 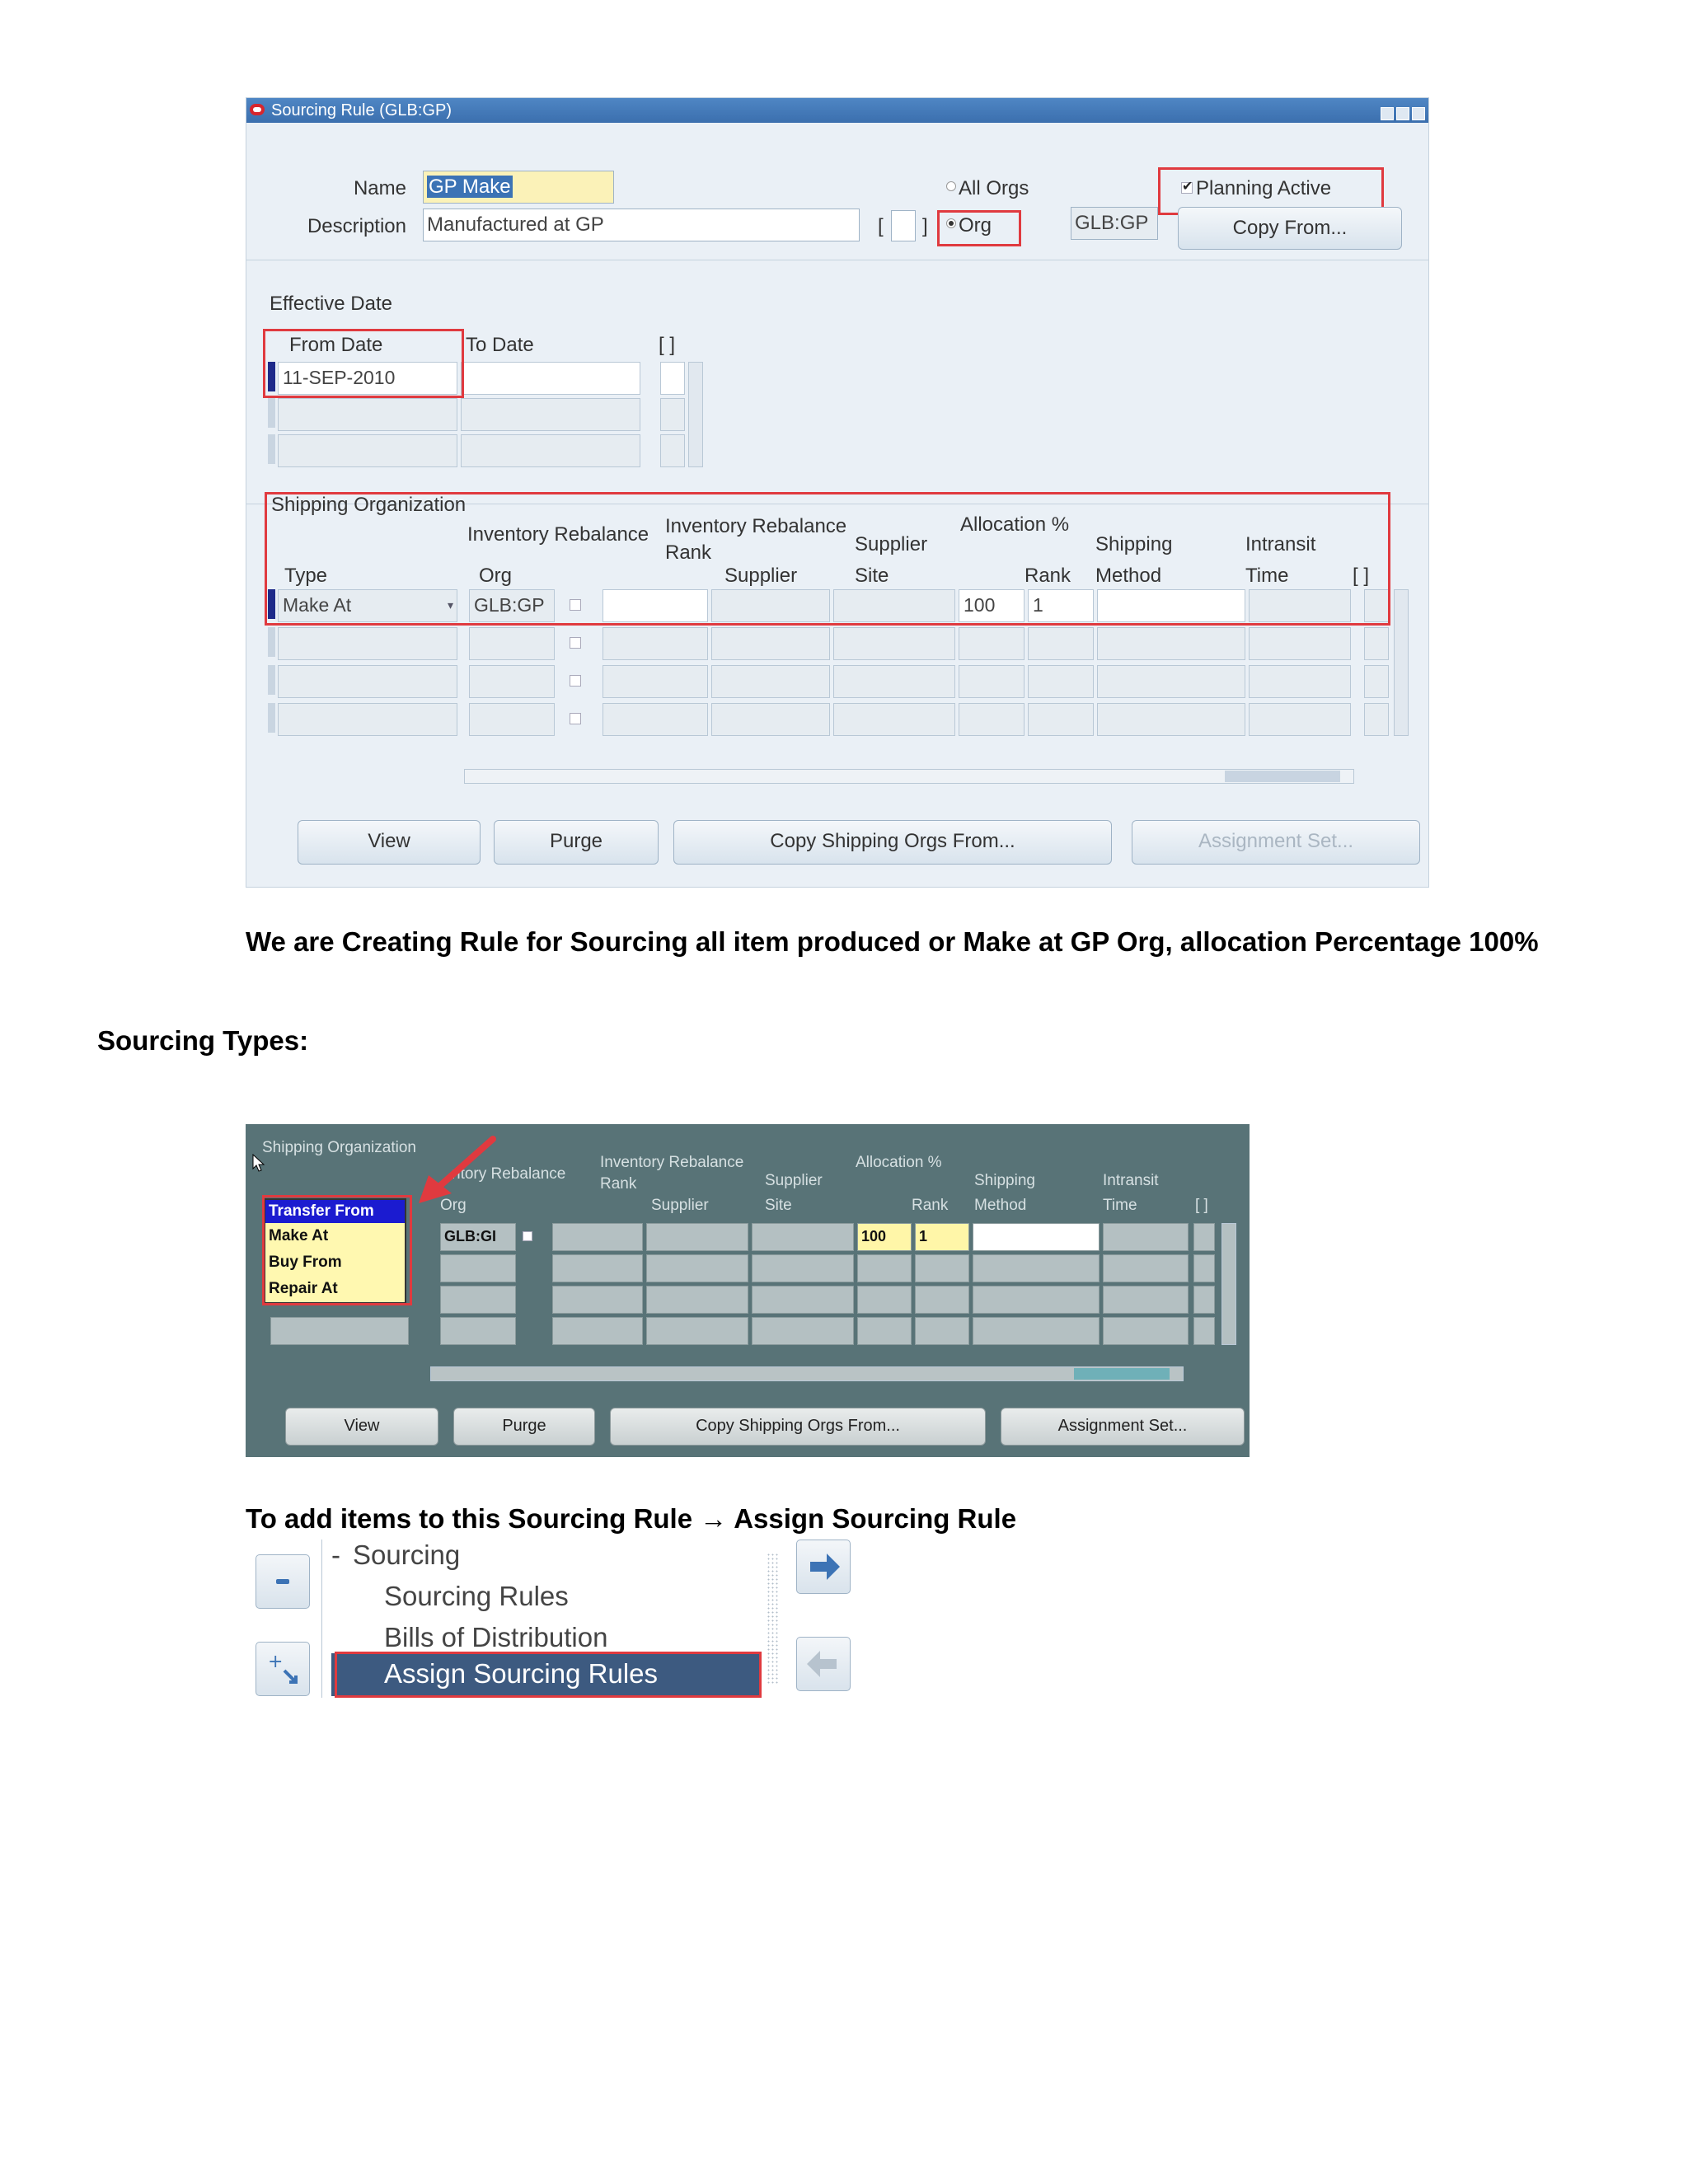 What do you see at coordinates (519, 187) in the screenshot?
I see `name-field: GP Make` at bounding box center [519, 187].